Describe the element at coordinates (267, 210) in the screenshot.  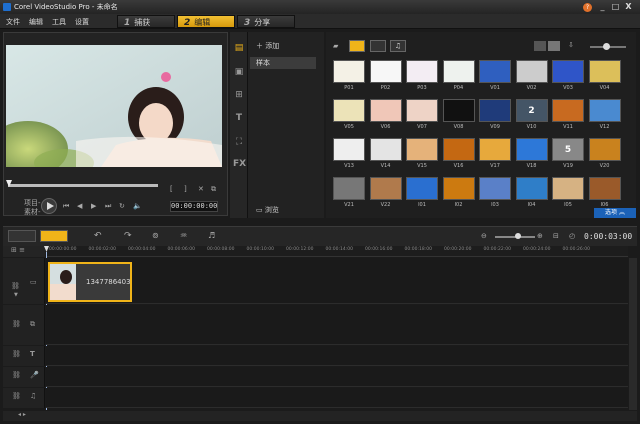
I see `browse-button: ▭ 浏览` at that location.